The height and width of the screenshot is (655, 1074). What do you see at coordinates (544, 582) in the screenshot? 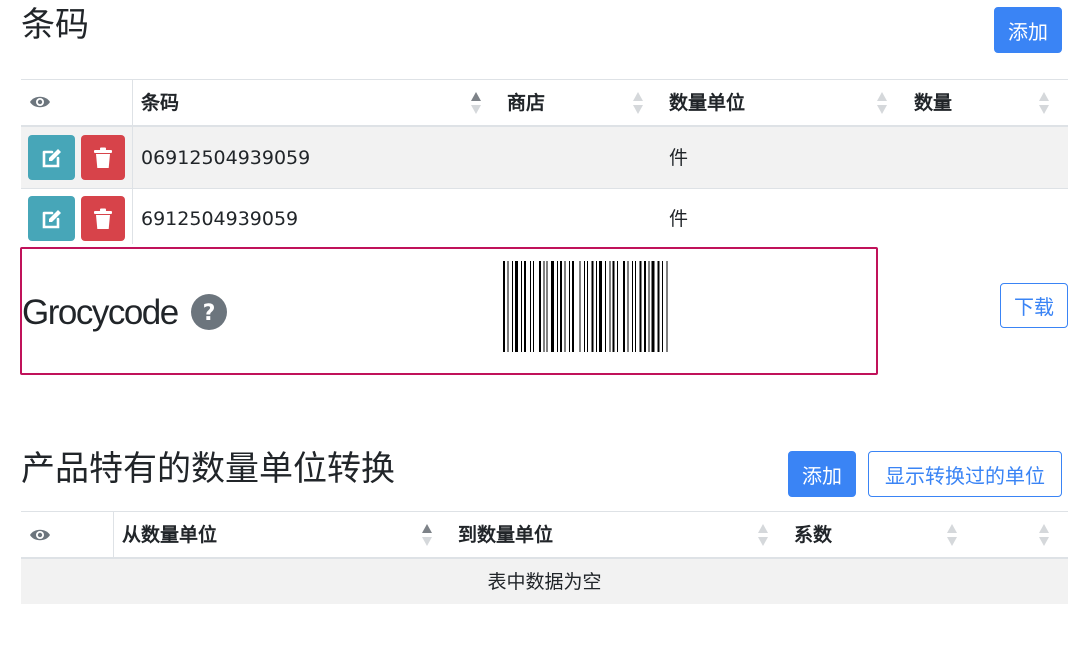
I see `empty-table-message: 表中数据为空` at bounding box center [544, 582].